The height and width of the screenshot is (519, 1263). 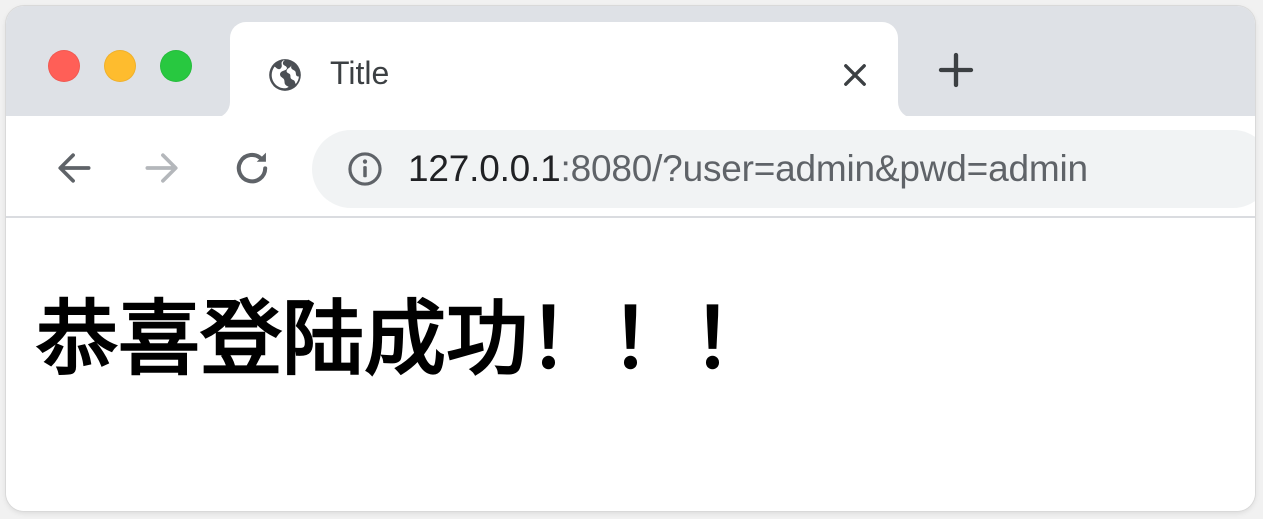 I want to click on info-icon, so click(x=365, y=169).